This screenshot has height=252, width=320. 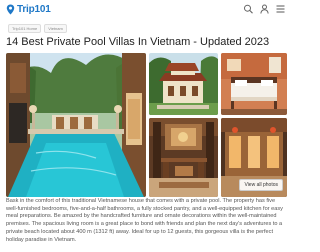 I want to click on living-room-photo, so click(x=183, y=157).